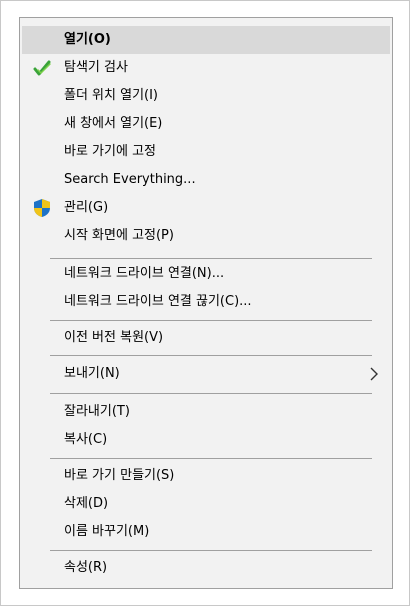  I want to click on menu-item-open: 열기(O), so click(206, 40).